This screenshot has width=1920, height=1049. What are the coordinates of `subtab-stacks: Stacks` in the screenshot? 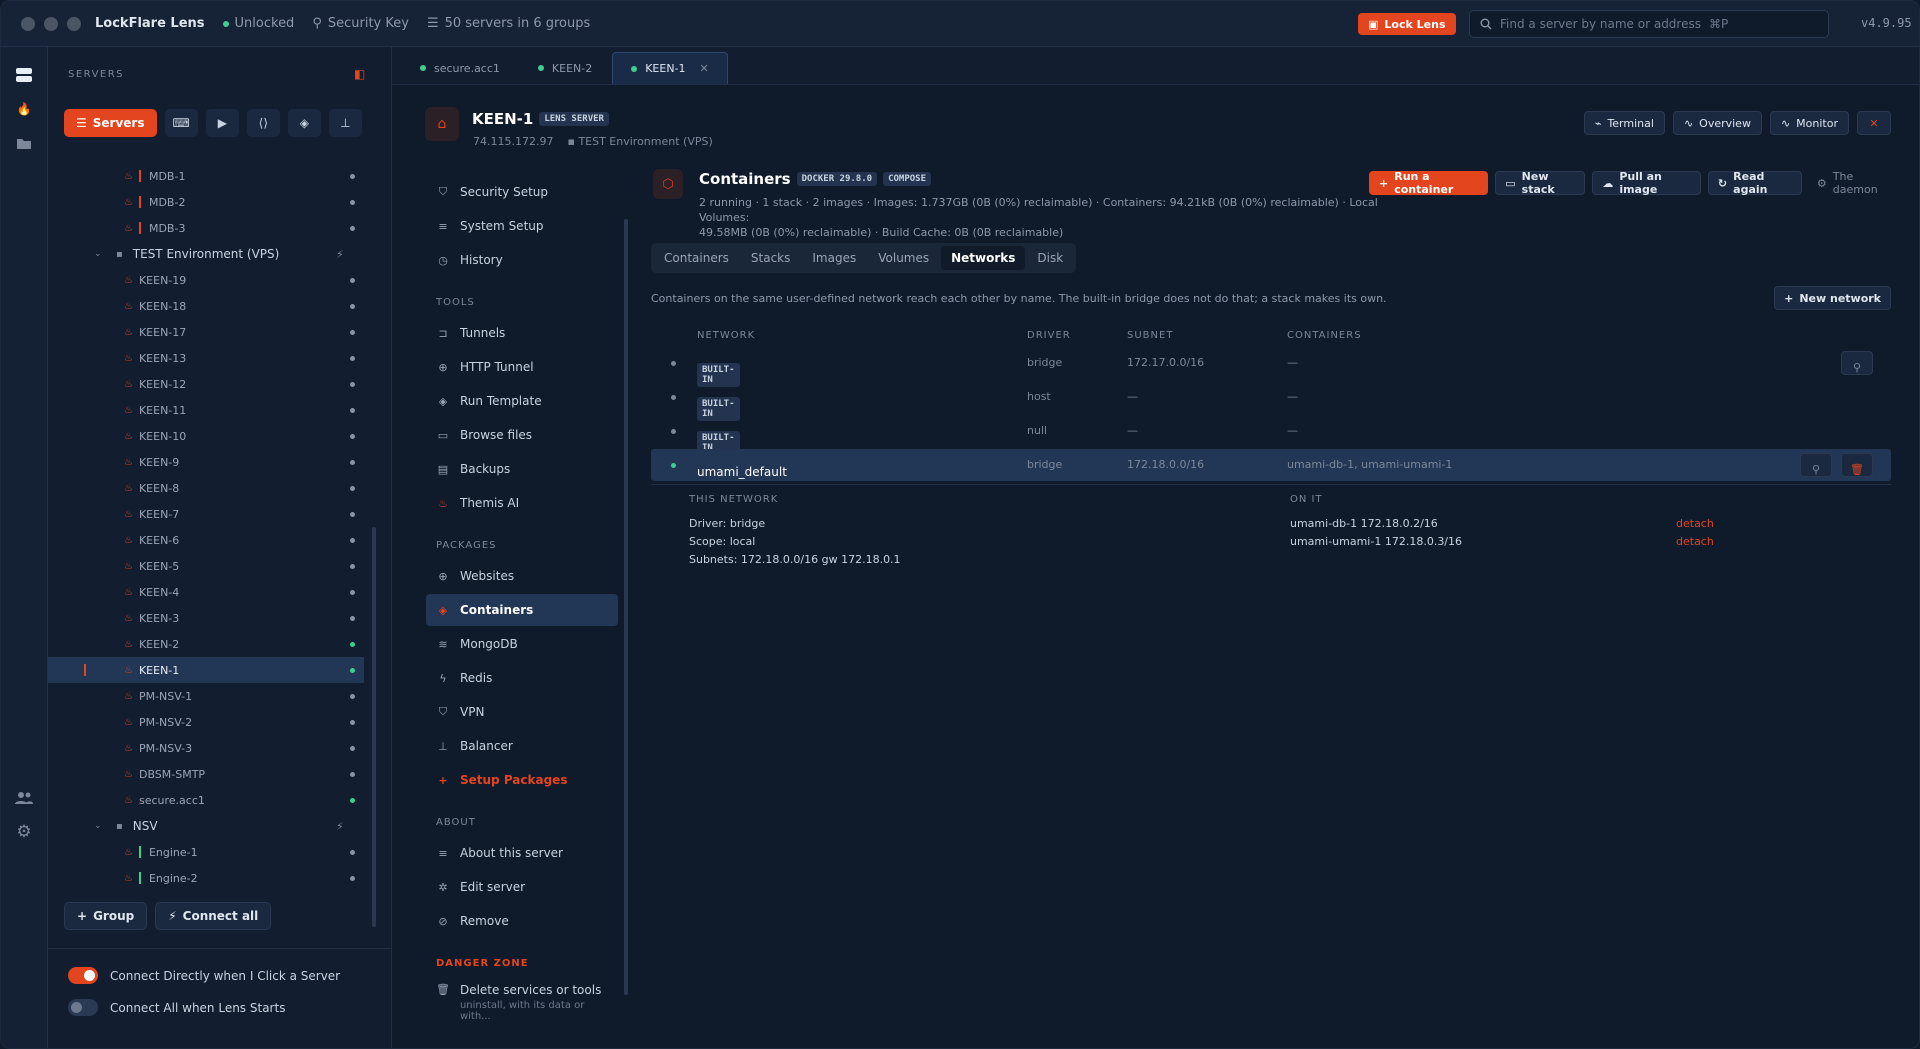 It's located at (770, 258).